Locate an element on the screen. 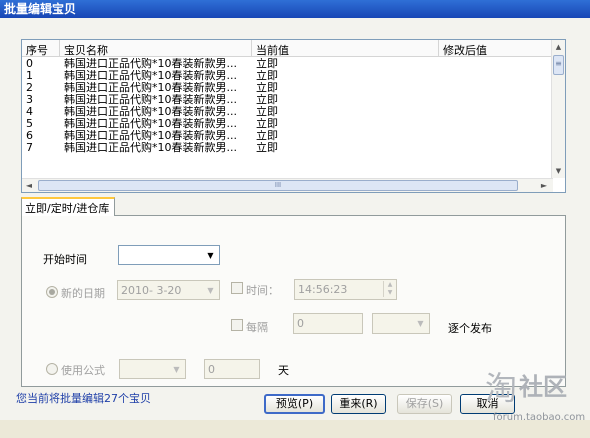  tab-immediate-scheduled-warehouse: 立即/定时/进仓库 is located at coordinates (68, 206).